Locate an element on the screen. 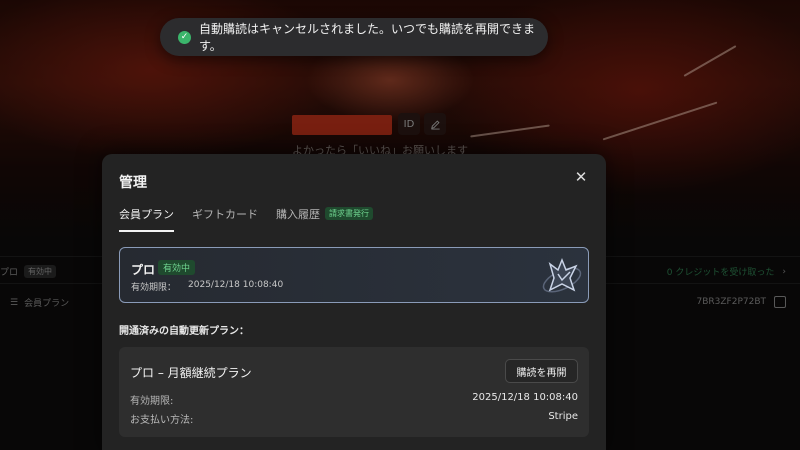  renewal-expiry-row: 有効期限: 2025/12/18 10:08:40 is located at coordinates (354, 399).